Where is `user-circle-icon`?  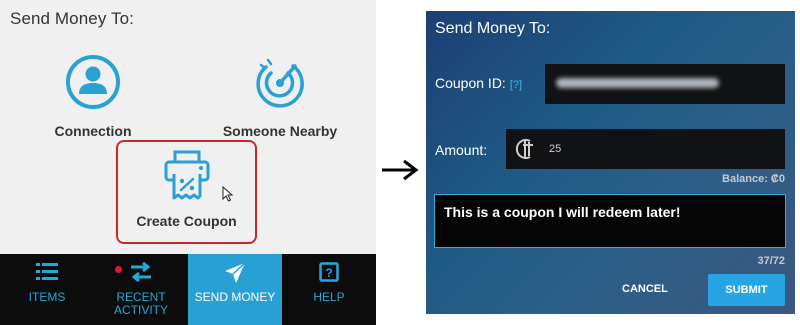 user-circle-icon is located at coordinates (93, 84).